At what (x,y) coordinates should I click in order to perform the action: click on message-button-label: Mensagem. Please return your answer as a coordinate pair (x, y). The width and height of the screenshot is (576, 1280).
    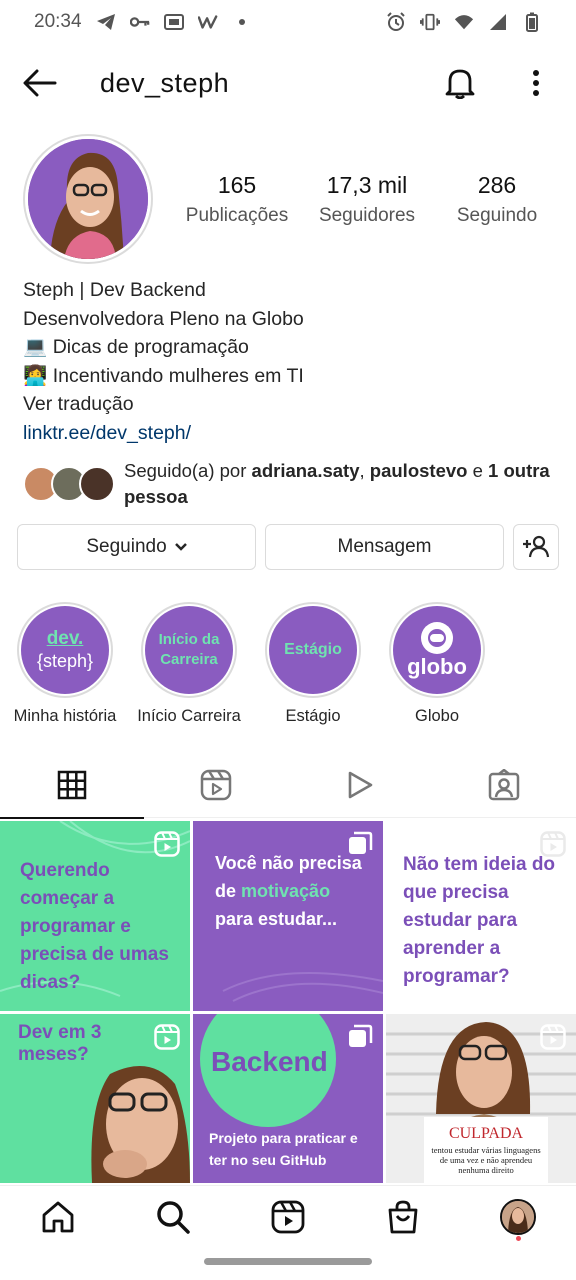
    Looking at the image, I should click on (384, 546).